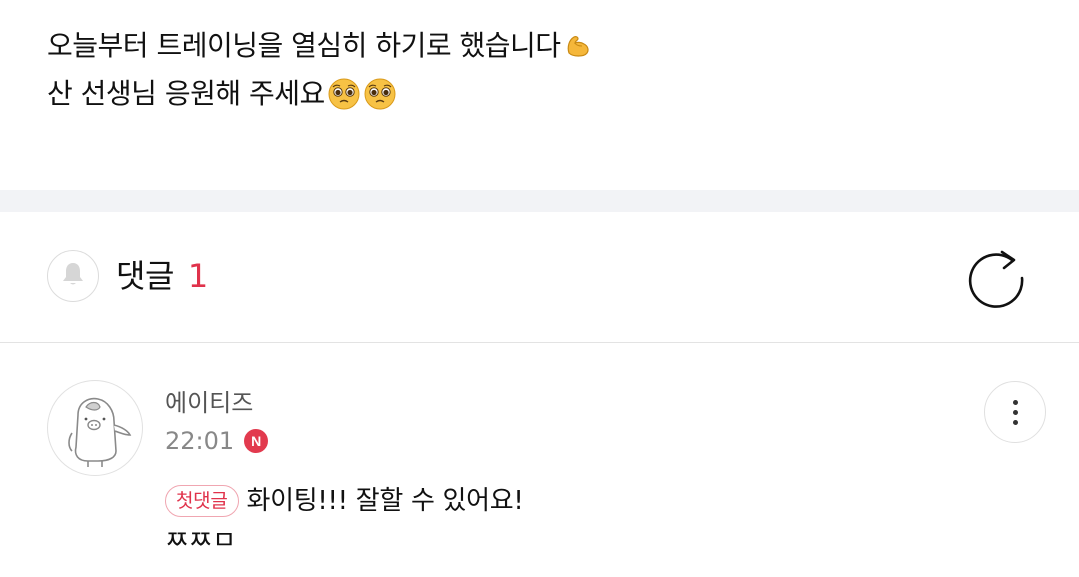  What do you see at coordinates (100, 432) in the screenshot?
I see `character-avatar-icon` at bounding box center [100, 432].